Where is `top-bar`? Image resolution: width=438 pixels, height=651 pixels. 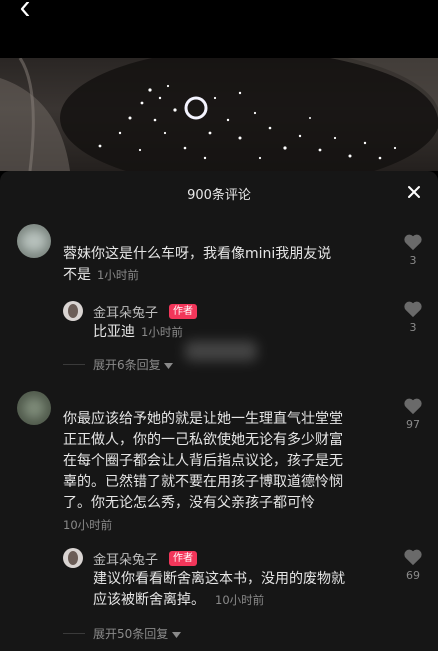 top-bar is located at coordinates (219, 29).